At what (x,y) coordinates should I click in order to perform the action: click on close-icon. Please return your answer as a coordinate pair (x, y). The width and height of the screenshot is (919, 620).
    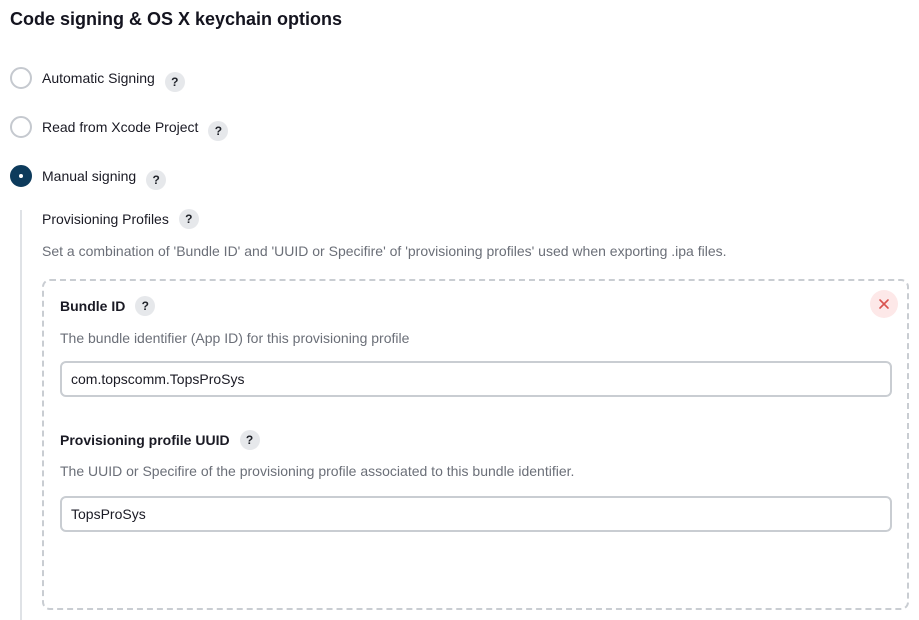
    Looking at the image, I should click on (884, 304).